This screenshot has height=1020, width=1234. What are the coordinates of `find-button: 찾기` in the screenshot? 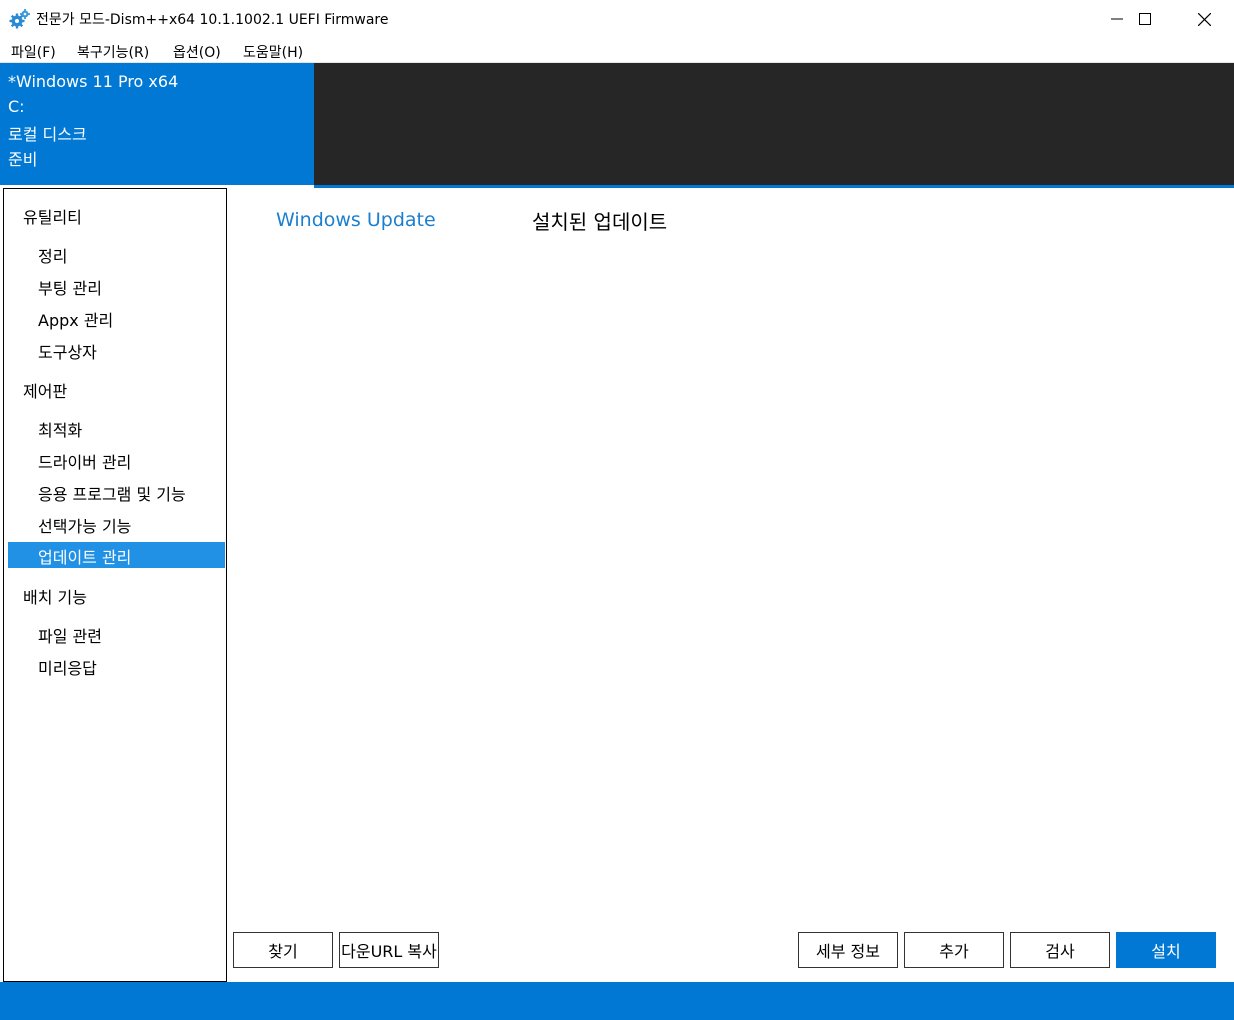 It's located at (283, 950).